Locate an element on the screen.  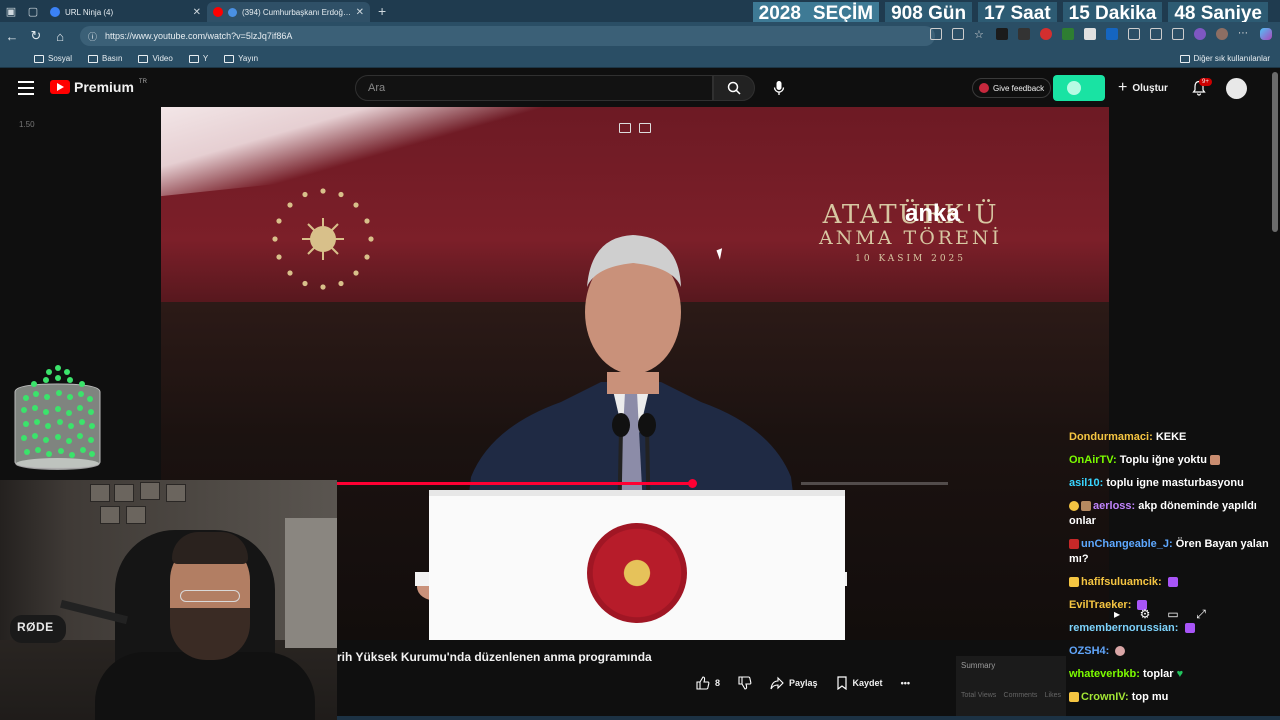
chat-text: toplar is located at coordinates (1158, 674).